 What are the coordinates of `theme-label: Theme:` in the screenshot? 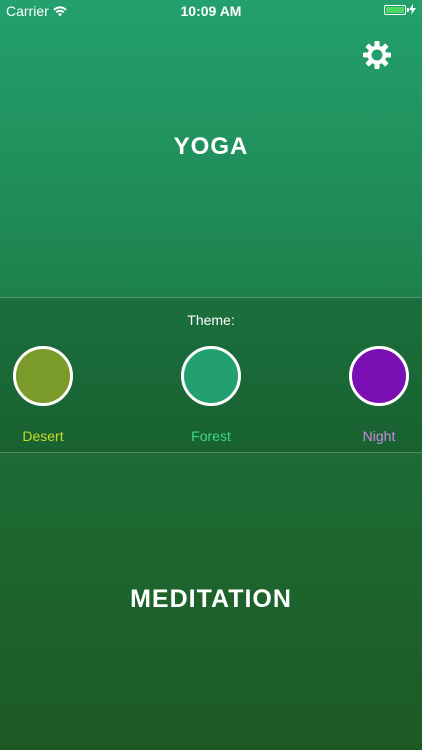 It's located at (211, 320).